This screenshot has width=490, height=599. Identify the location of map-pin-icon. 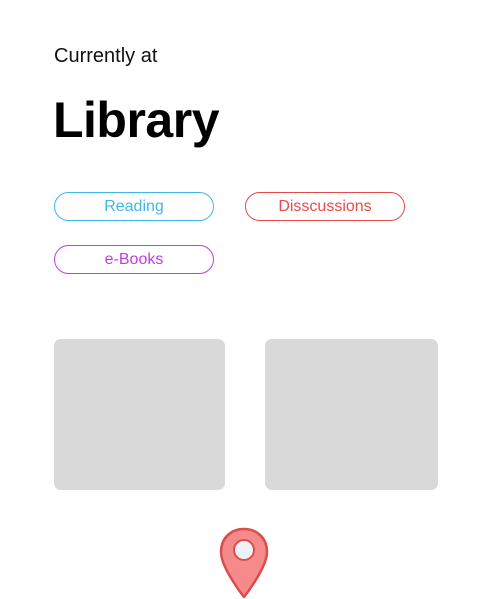
(244, 563).